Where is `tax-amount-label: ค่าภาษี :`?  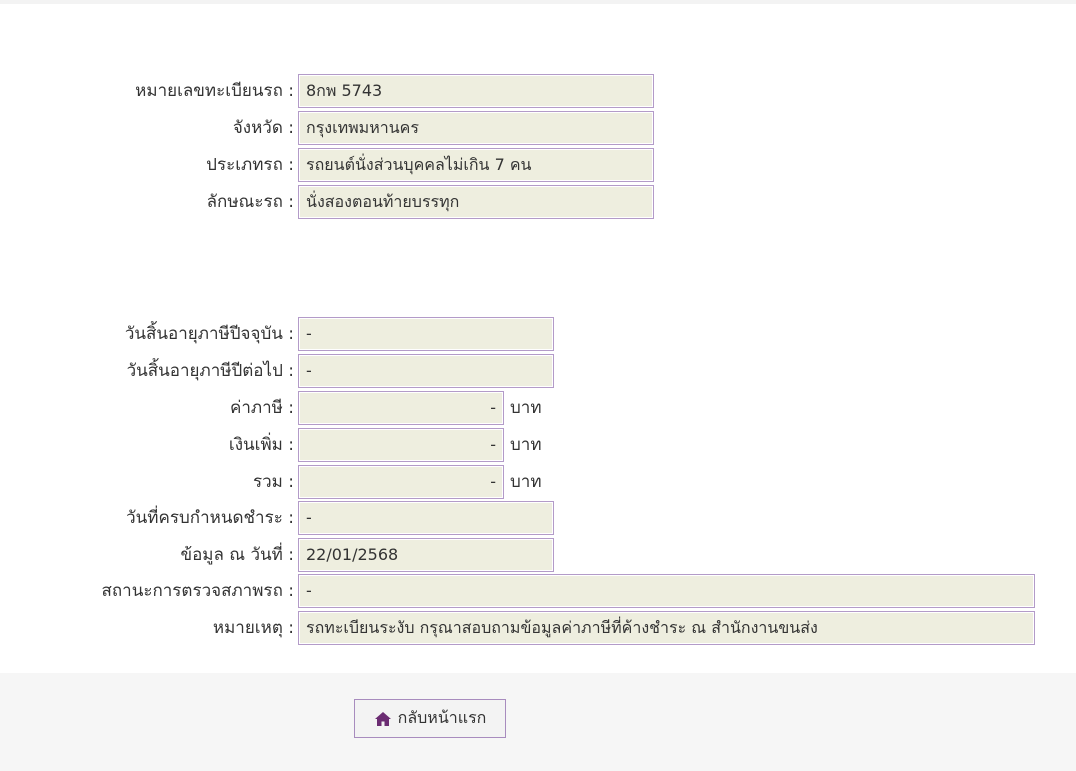
tax-amount-label: ค่าภาษี : is located at coordinates (261, 408).